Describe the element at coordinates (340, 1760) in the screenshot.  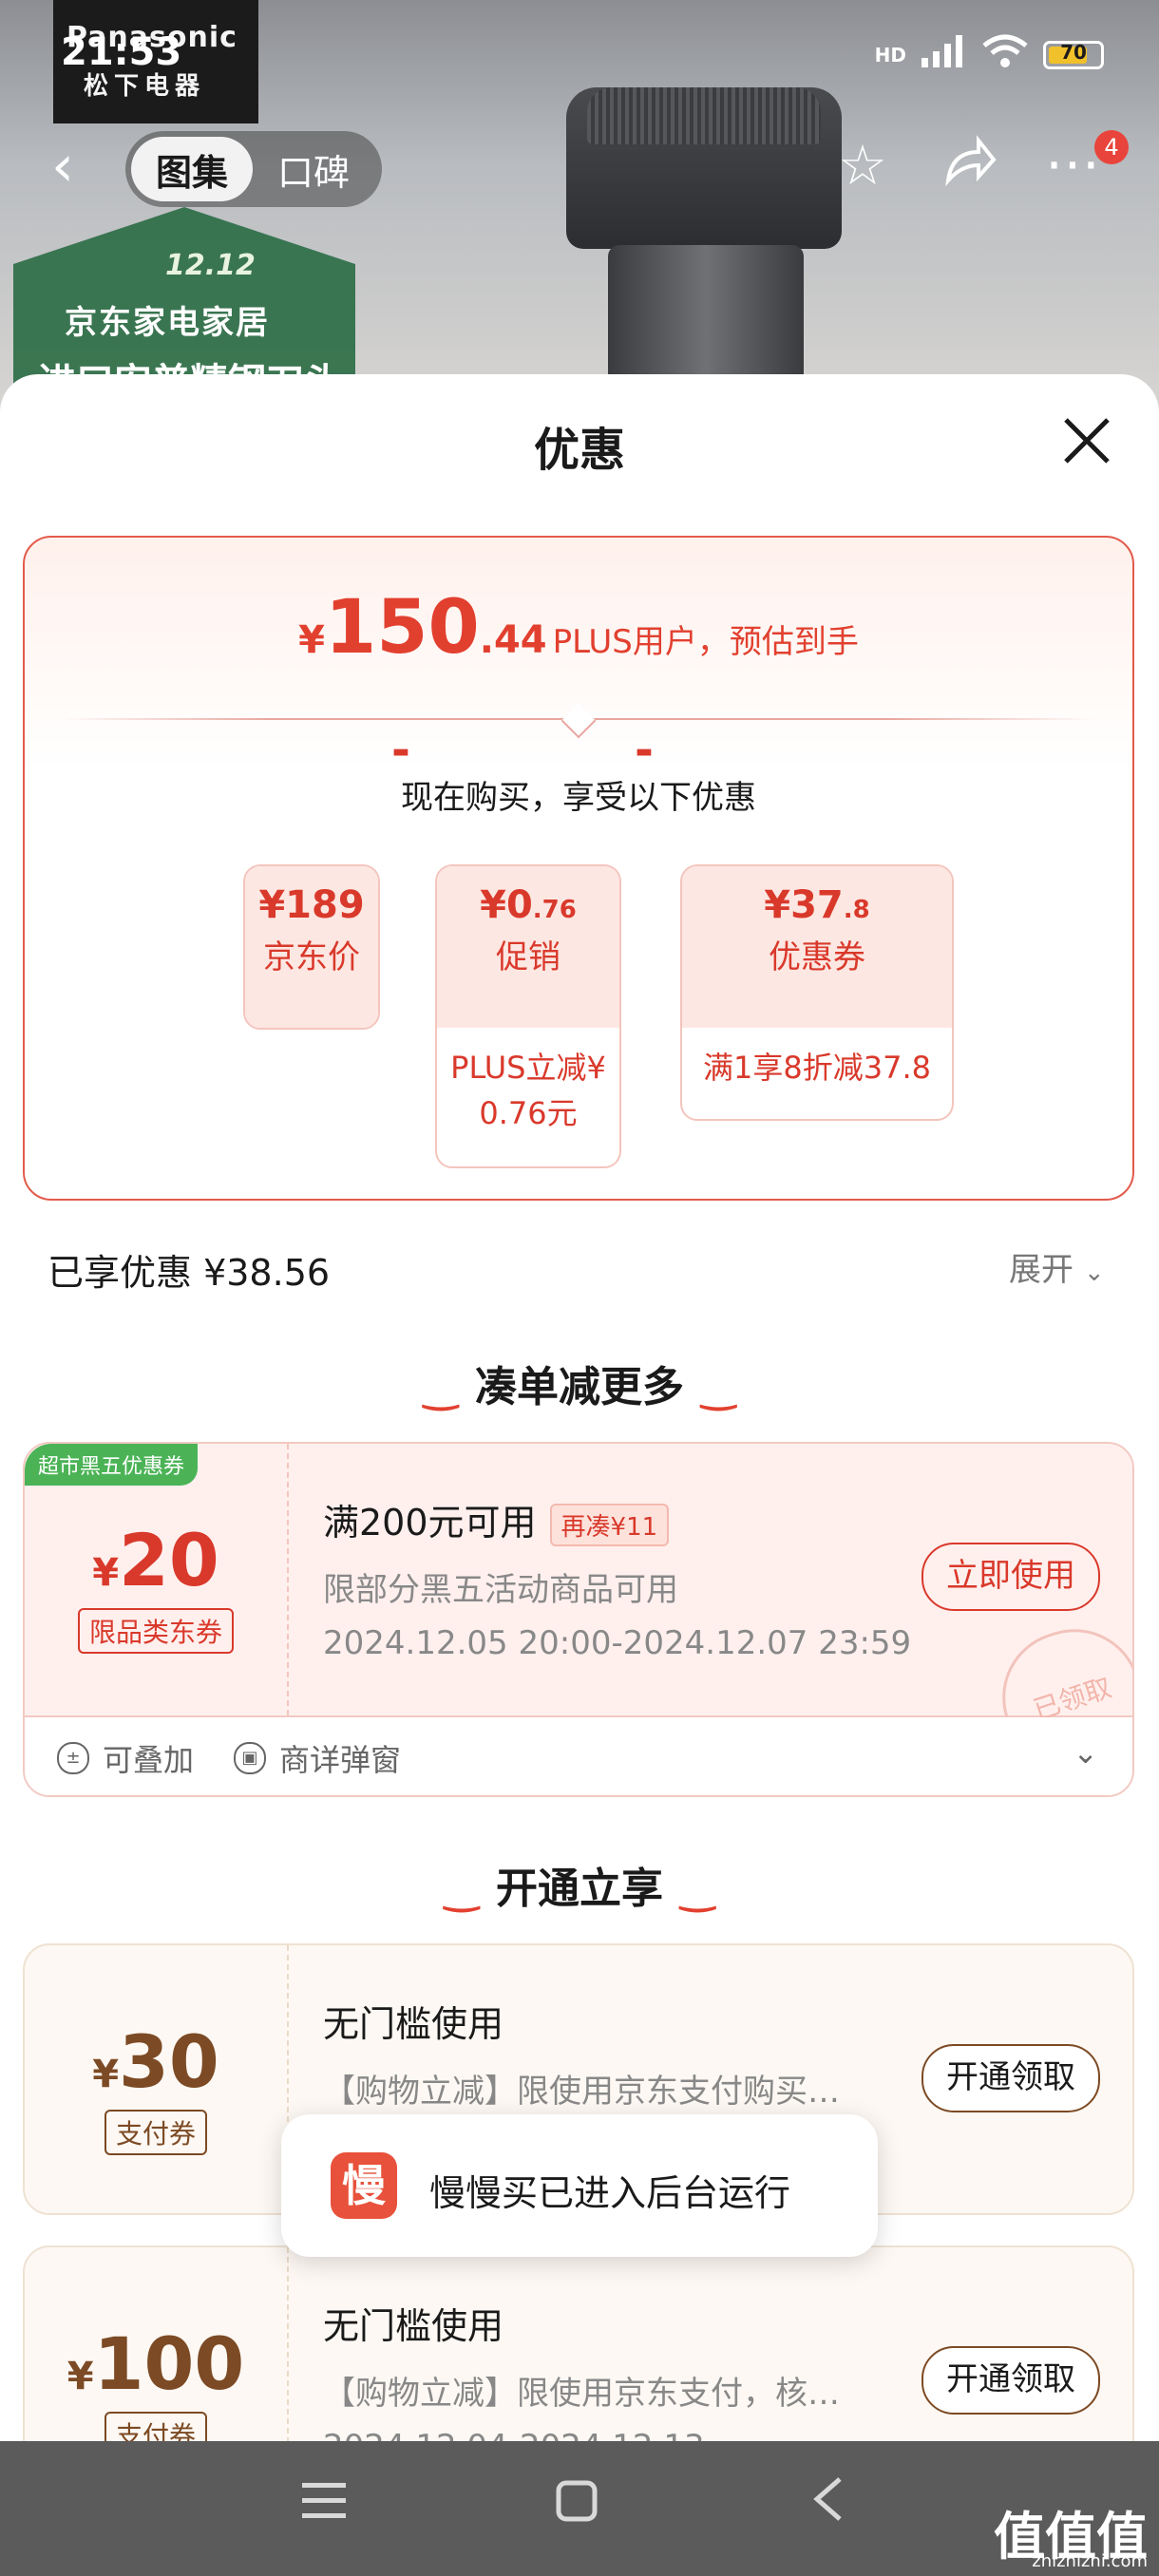
I see `foot-label: 商详弹窗` at that location.